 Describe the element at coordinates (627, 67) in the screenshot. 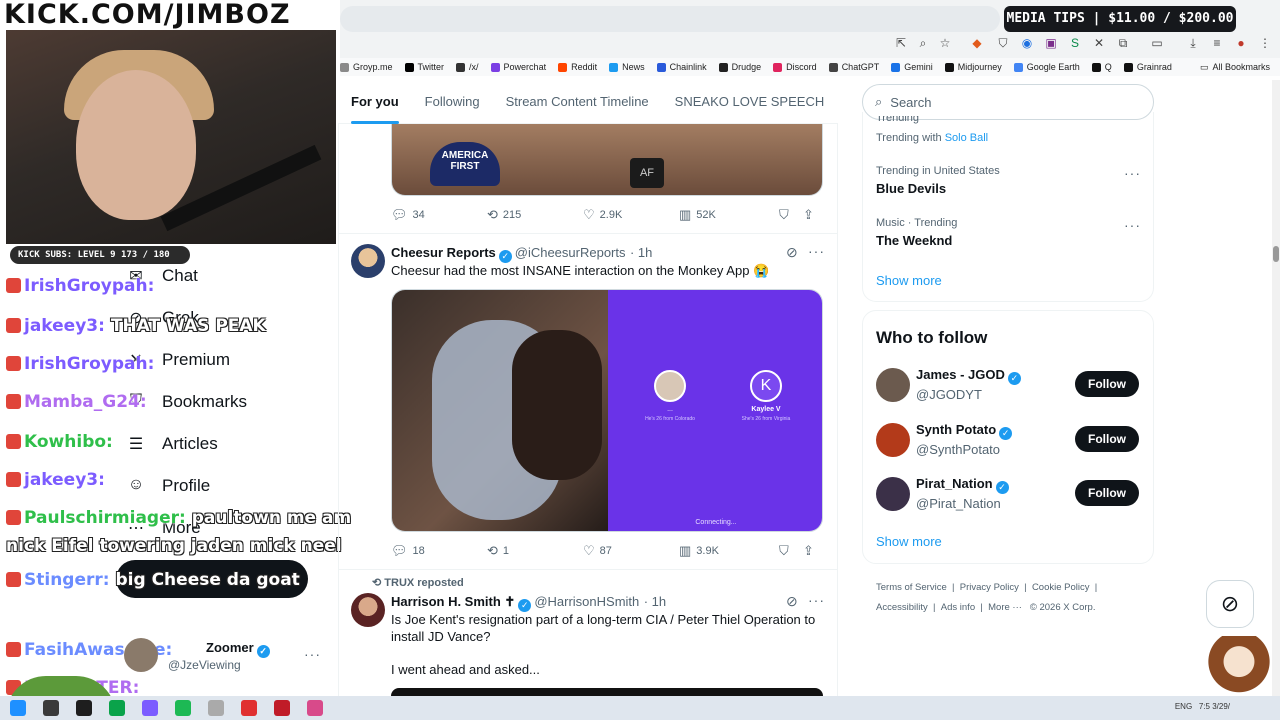

I see `bookmark-item: News` at that location.